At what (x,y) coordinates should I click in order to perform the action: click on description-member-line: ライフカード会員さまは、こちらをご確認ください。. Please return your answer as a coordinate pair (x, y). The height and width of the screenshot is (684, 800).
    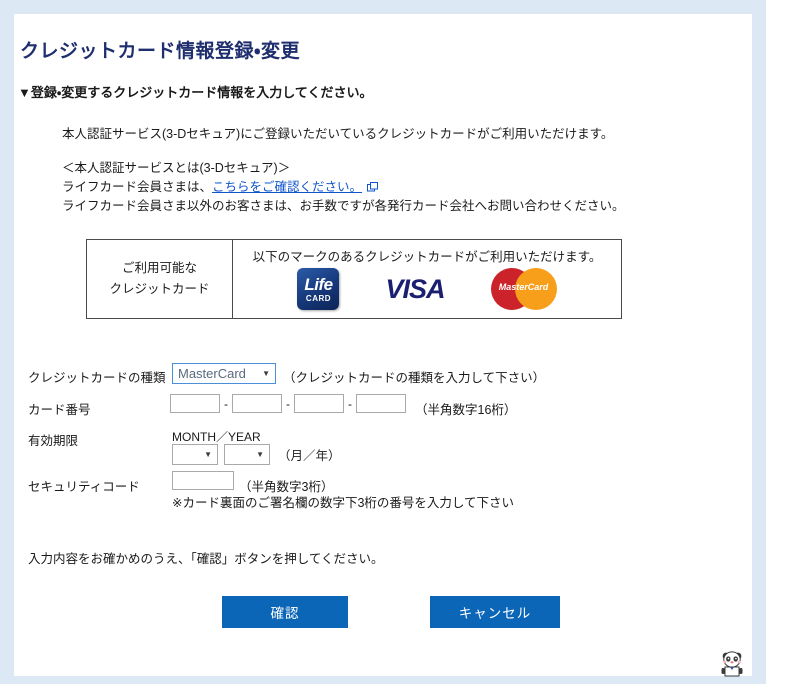
    Looking at the image, I should click on (220, 185).